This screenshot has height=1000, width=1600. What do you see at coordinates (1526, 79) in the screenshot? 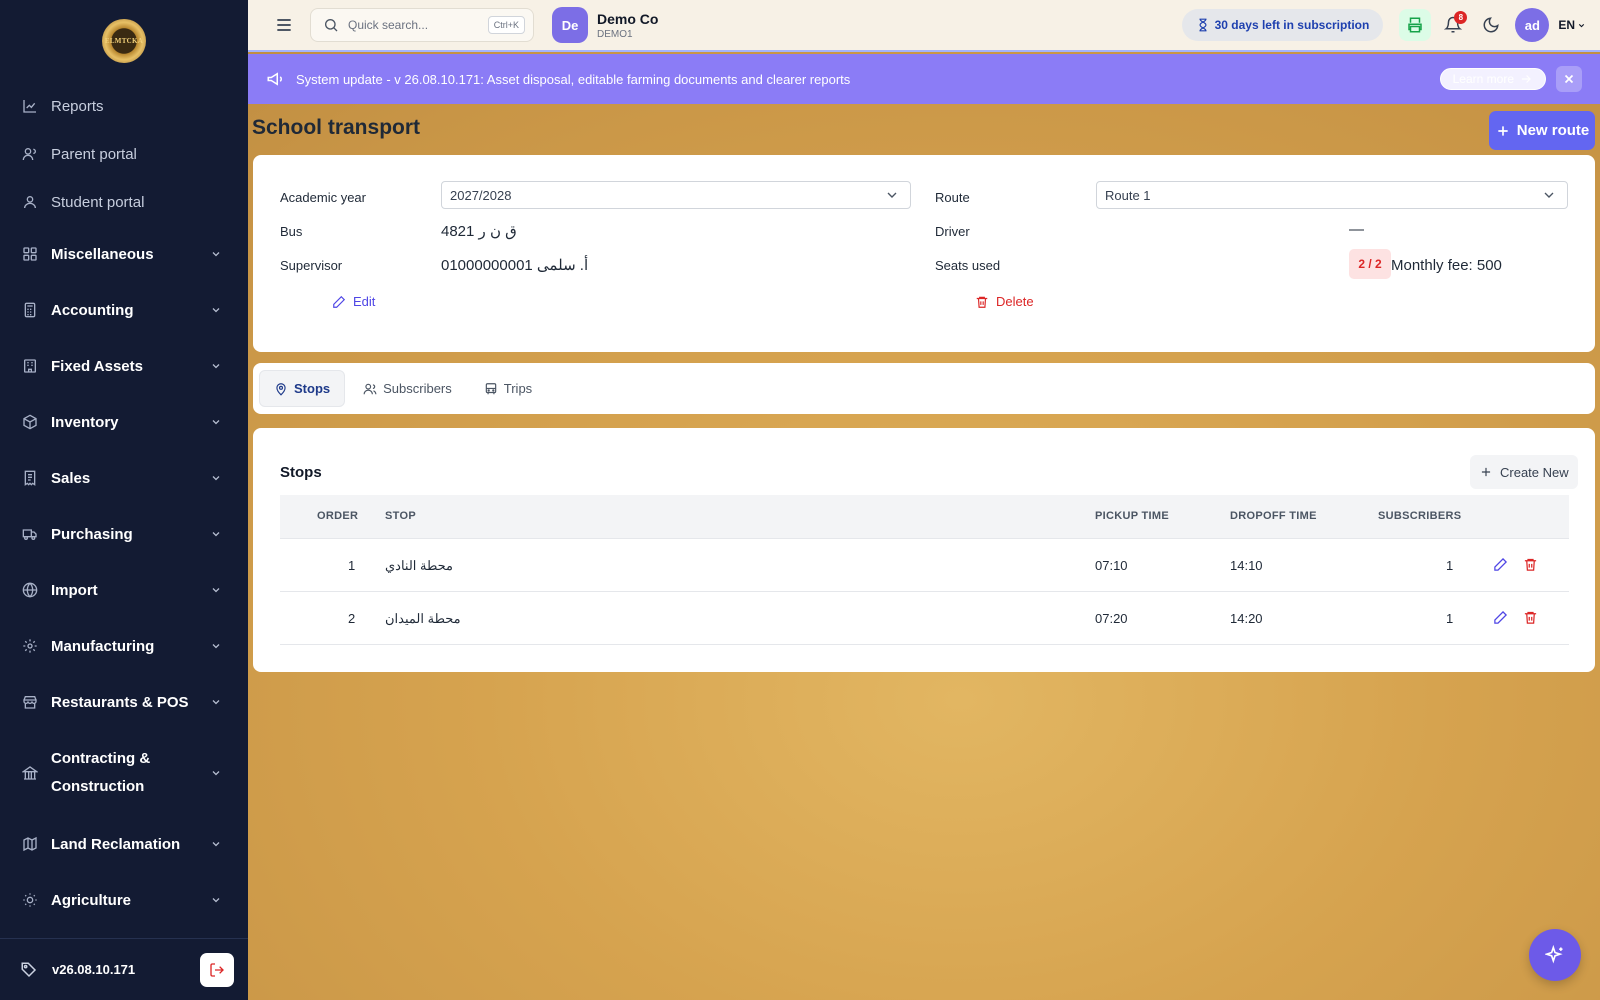
I see `arrow-right-icon` at bounding box center [1526, 79].